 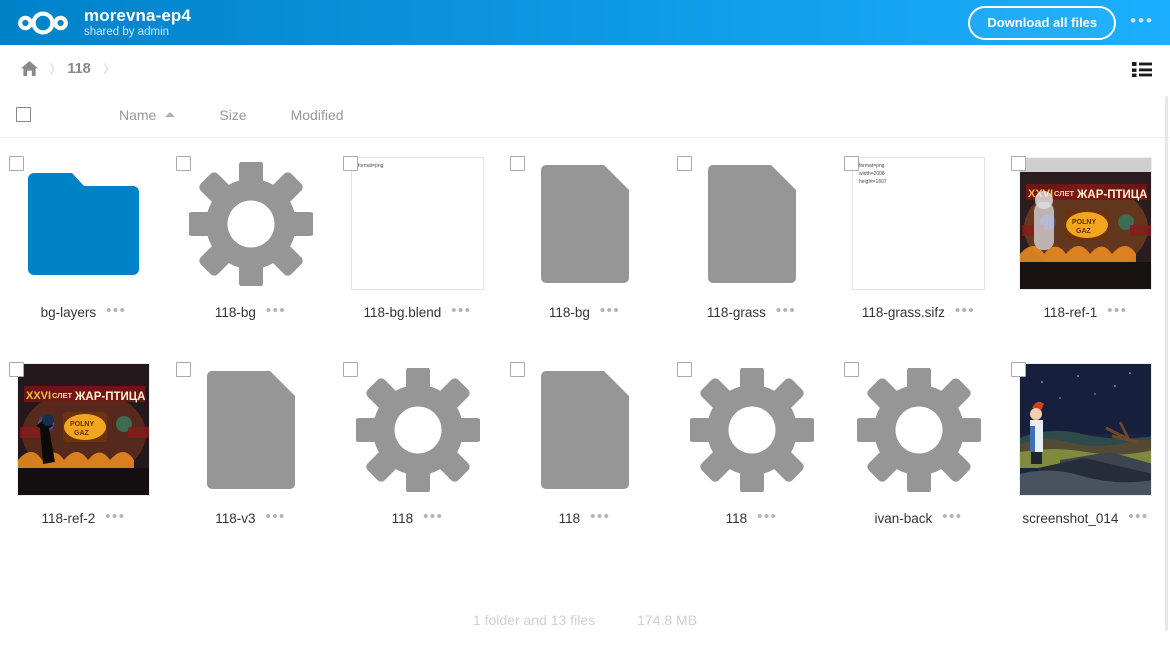 What do you see at coordinates (1070, 518) in the screenshot?
I see `file-name-label: screenshot_014` at bounding box center [1070, 518].